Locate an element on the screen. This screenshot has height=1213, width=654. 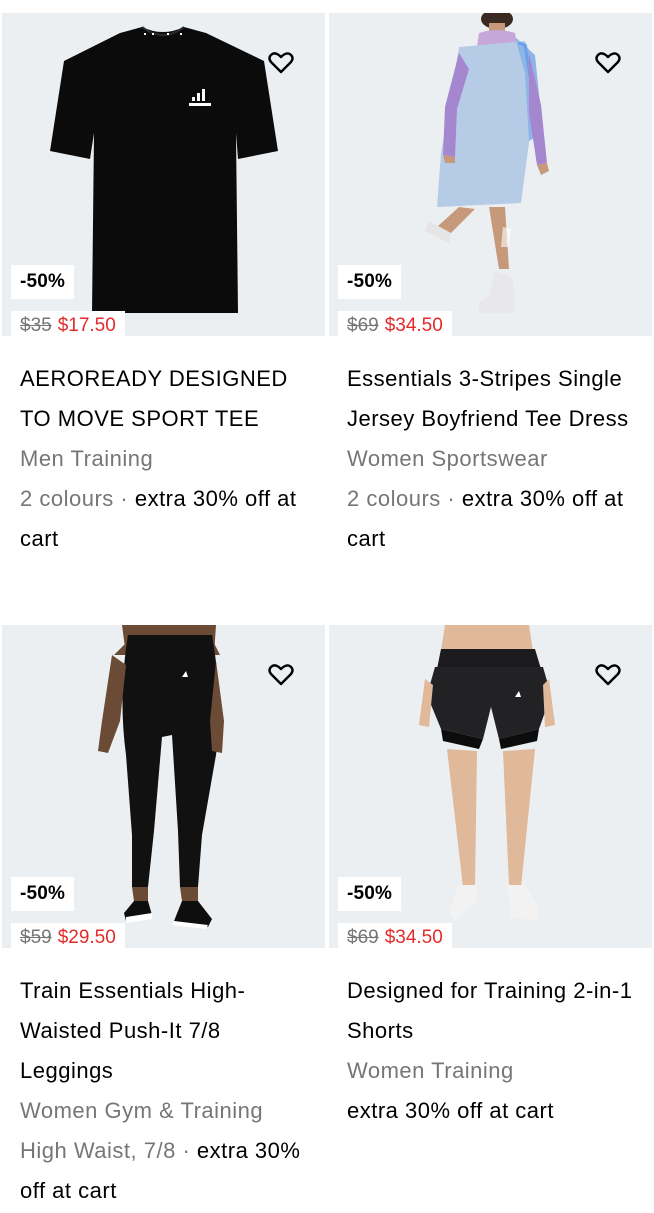
product-category: Women Sportswear is located at coordinates (447, 458).